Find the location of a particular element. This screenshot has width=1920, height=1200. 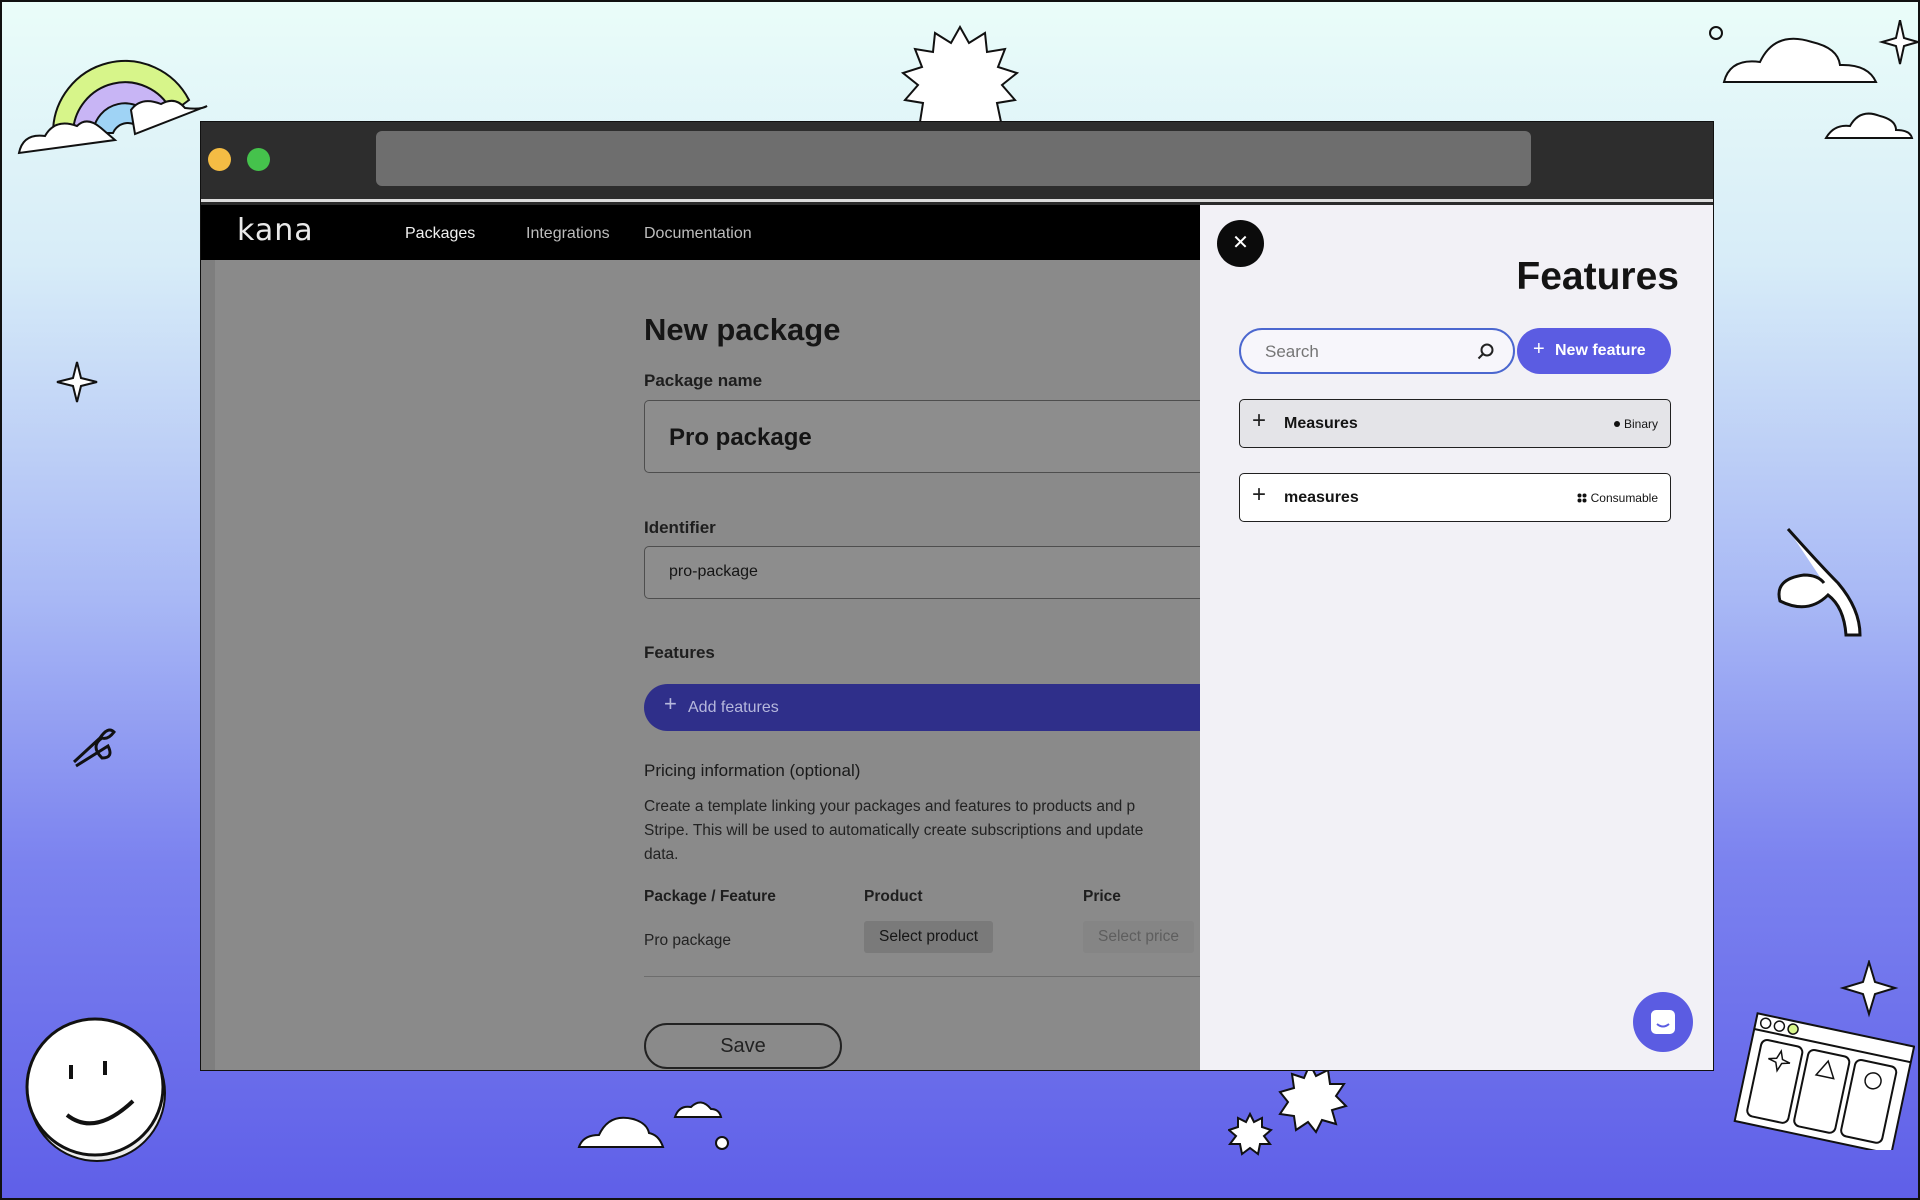

feature-type-badge: Consumable is located at coordinates (1617, 498).